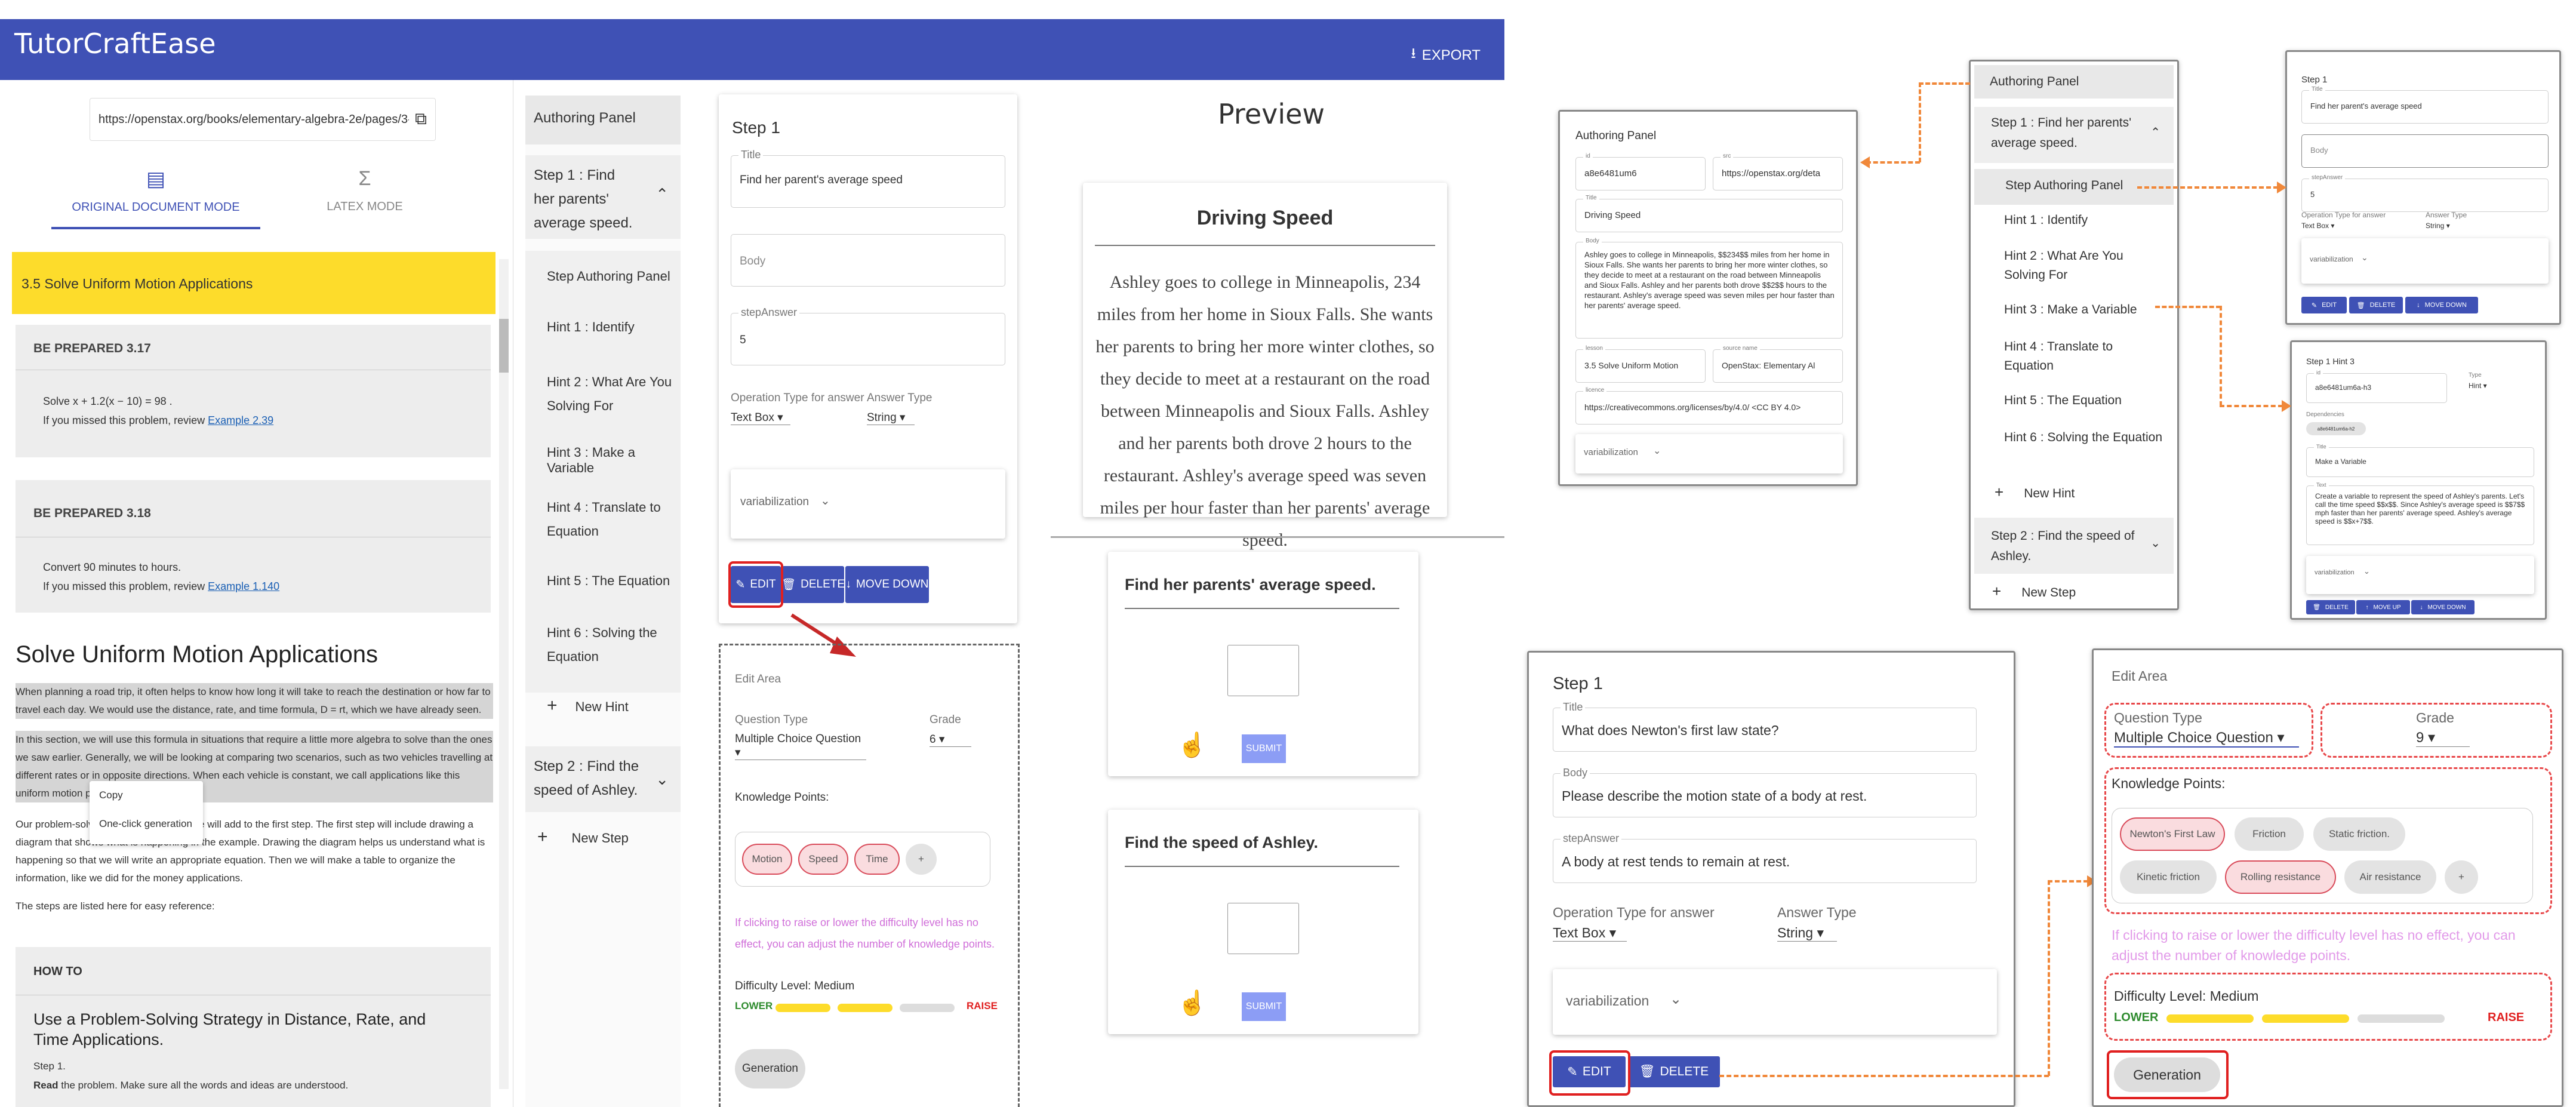 This screenshot has width=2576, height=1107. I want to click on chip-kinetic-friction: Kinetic friction, so click(2168, 877).